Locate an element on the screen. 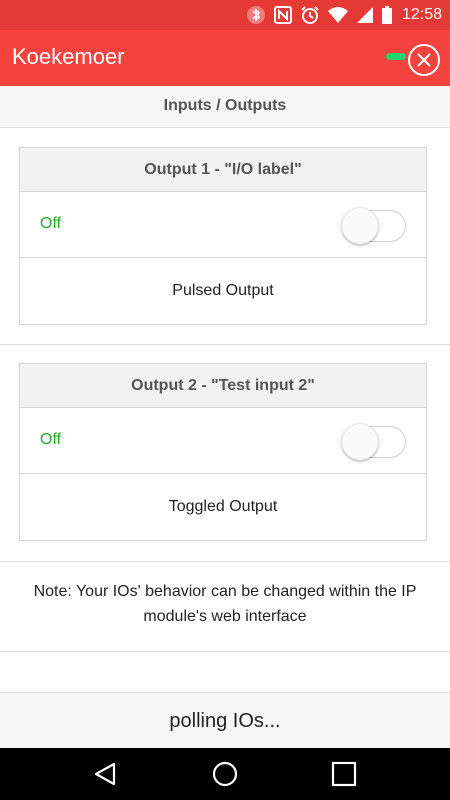 This screenshot has height=800, width=450. output-title: Output 1 - "I/O label" is located at coordinates (223, 170).